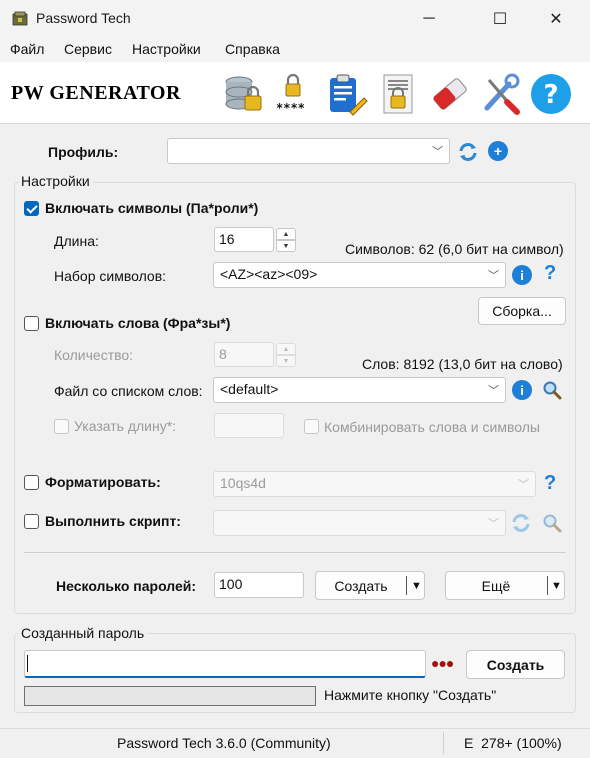 The width and height of the screenshot is (590, 758). I want to click on charset-value: <AZ><az><09>, so click(269, 274).